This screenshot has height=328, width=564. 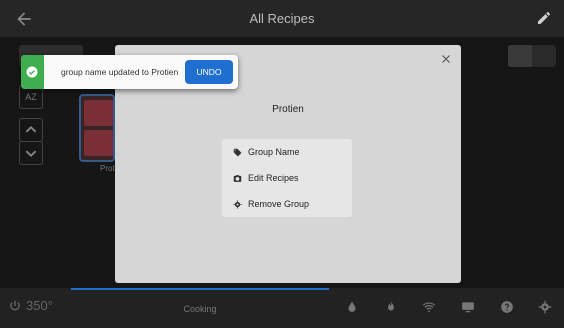 I want to click on drop-icon, so click(x=352, y=307).